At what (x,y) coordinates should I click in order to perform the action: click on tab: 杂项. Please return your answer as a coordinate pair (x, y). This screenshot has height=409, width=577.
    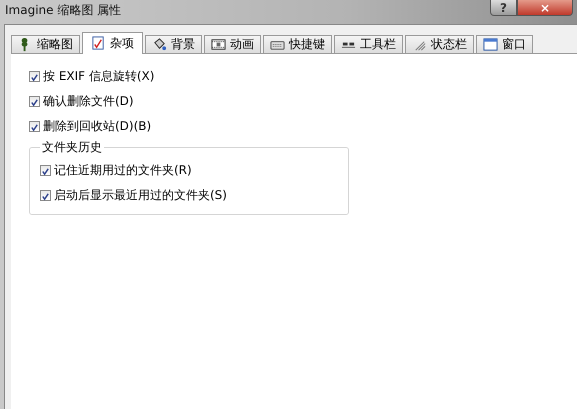
    Looking at the image, I should click on (112, 43).